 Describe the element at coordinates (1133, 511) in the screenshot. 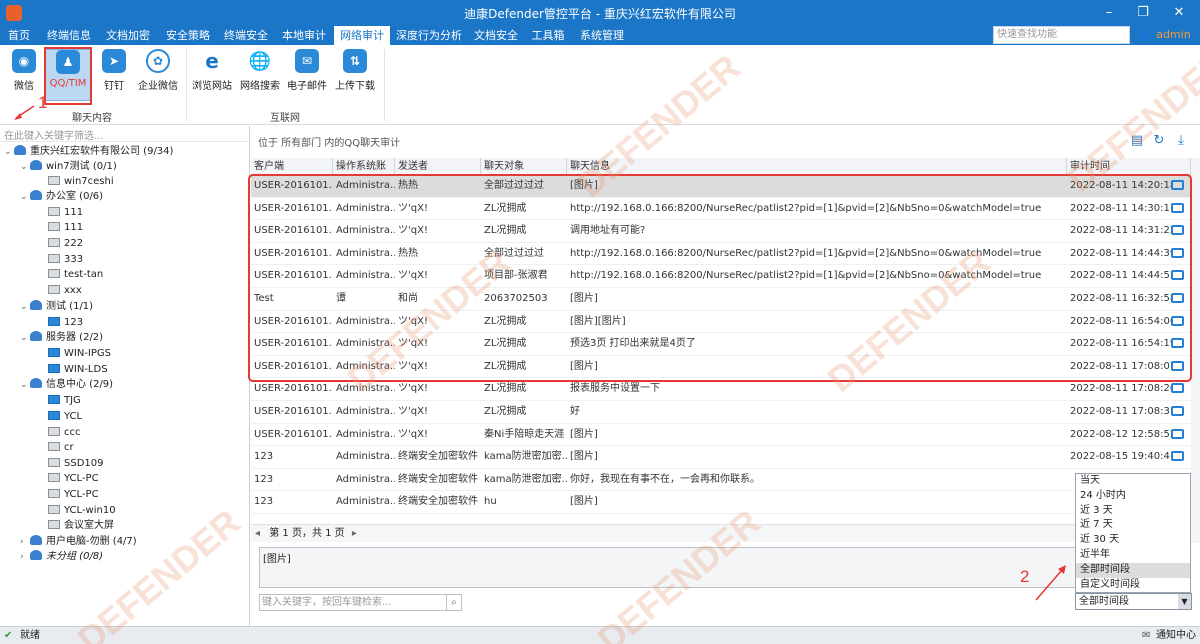

I see `time-option: 近 3 天` at that location.